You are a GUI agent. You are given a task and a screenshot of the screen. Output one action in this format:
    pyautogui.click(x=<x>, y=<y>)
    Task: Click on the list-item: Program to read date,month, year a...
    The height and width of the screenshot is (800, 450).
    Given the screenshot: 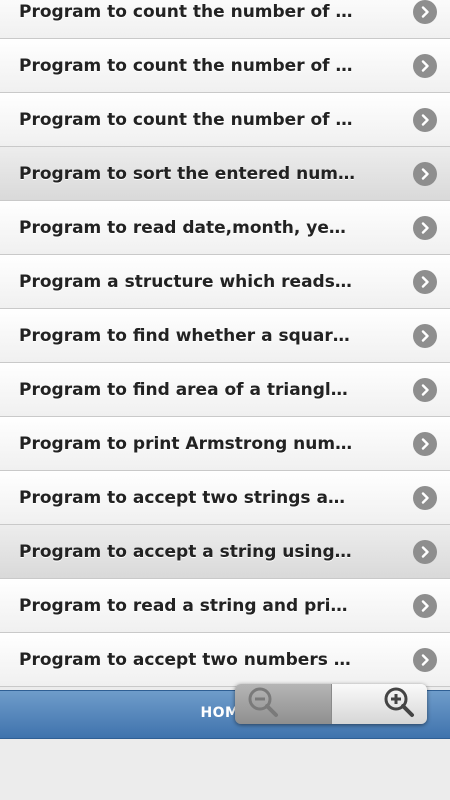 What is the action you would take?
    pyautogui.click(x=225, y=228)
    